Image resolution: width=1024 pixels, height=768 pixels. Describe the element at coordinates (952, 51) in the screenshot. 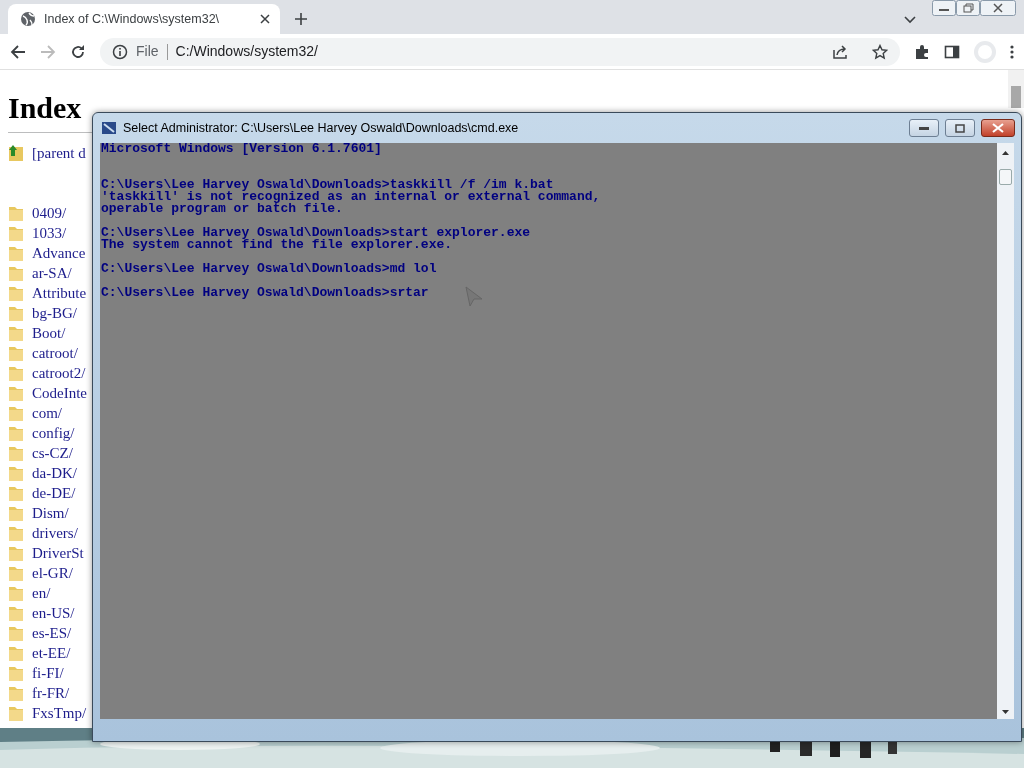

I see `side-panel-icon` at that location.